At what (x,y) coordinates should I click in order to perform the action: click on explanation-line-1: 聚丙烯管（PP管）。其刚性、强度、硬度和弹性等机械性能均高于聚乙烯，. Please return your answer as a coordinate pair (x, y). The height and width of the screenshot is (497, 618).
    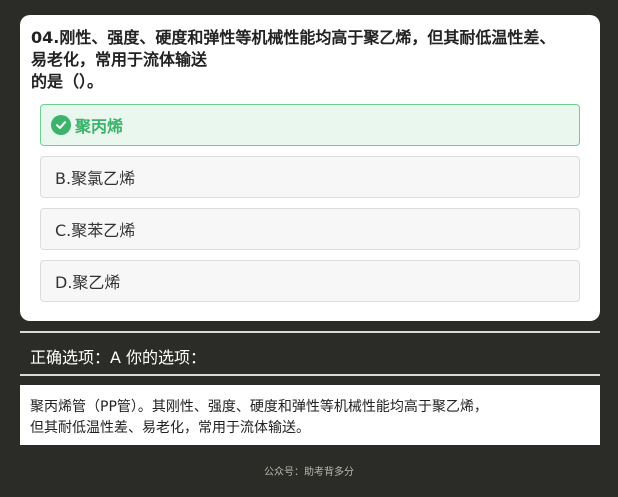
    Looking at the image, I should click on (259, 407).